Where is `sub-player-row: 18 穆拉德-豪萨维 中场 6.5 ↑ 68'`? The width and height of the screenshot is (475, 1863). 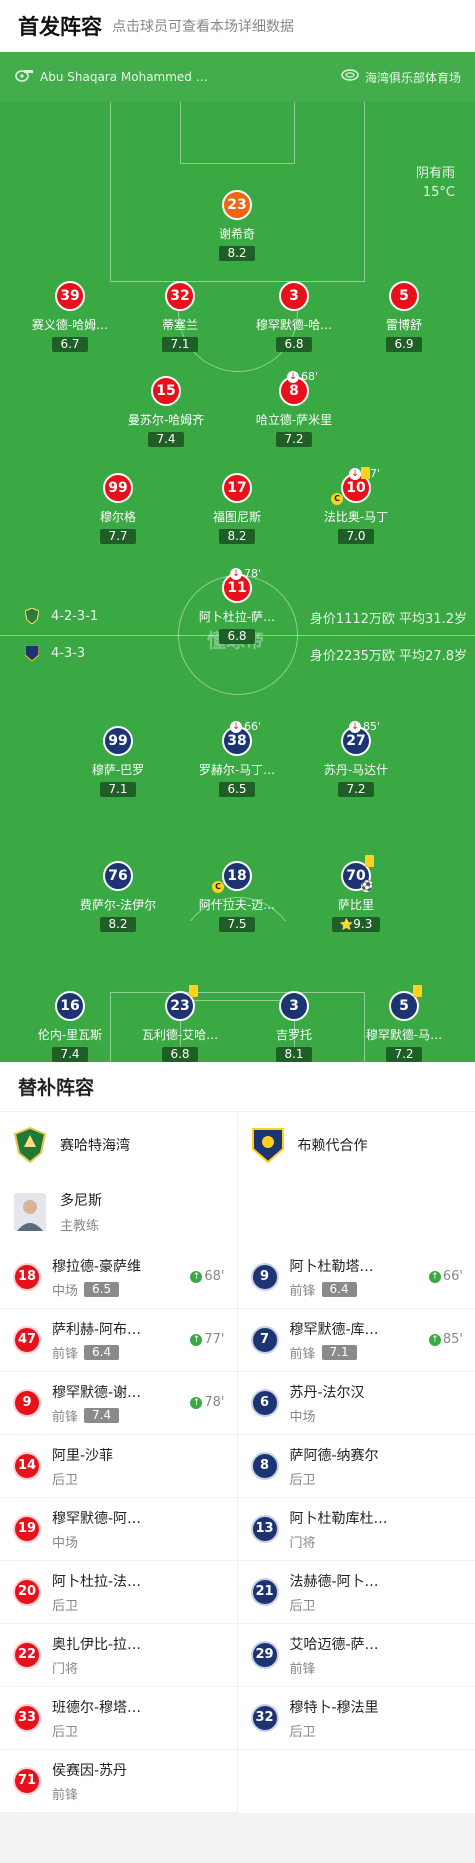 sub-player-row: 18 穆拉德-豪萨维 中场 6.5 ↑ 68' is located at coordinates (118, 1277).